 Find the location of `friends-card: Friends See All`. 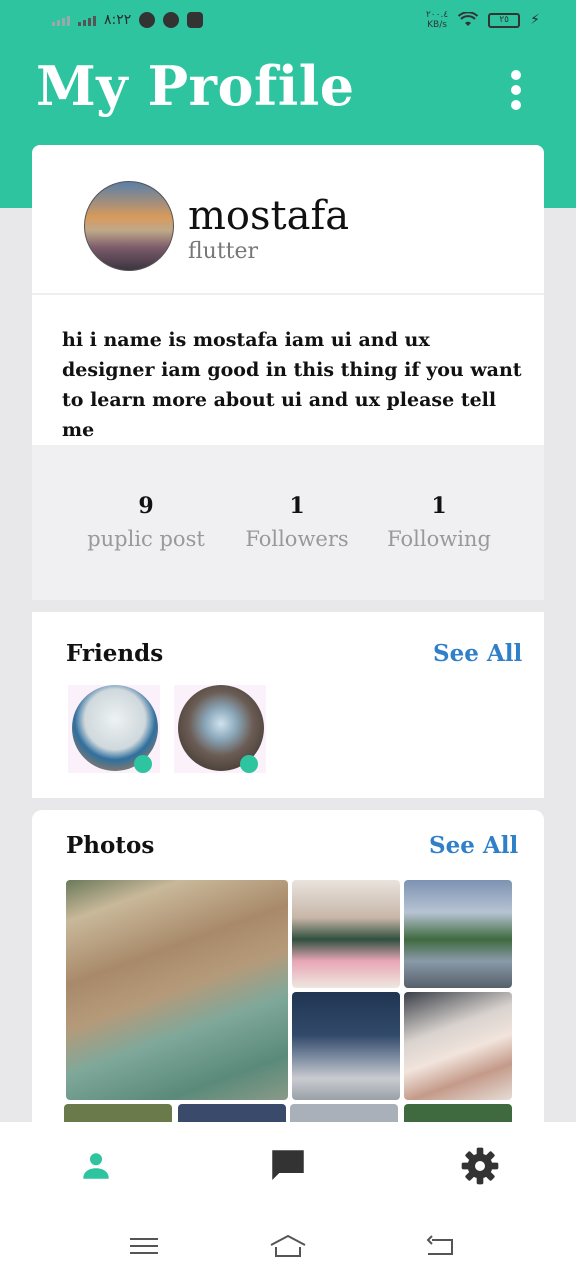

friends-card: Friends See All is located at coordinates (288, 705).